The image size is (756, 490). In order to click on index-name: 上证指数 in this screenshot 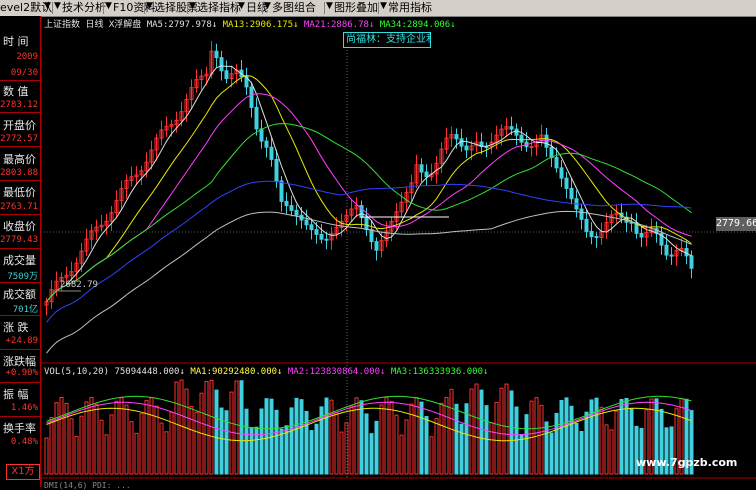, I will do `click(62, 25)`.